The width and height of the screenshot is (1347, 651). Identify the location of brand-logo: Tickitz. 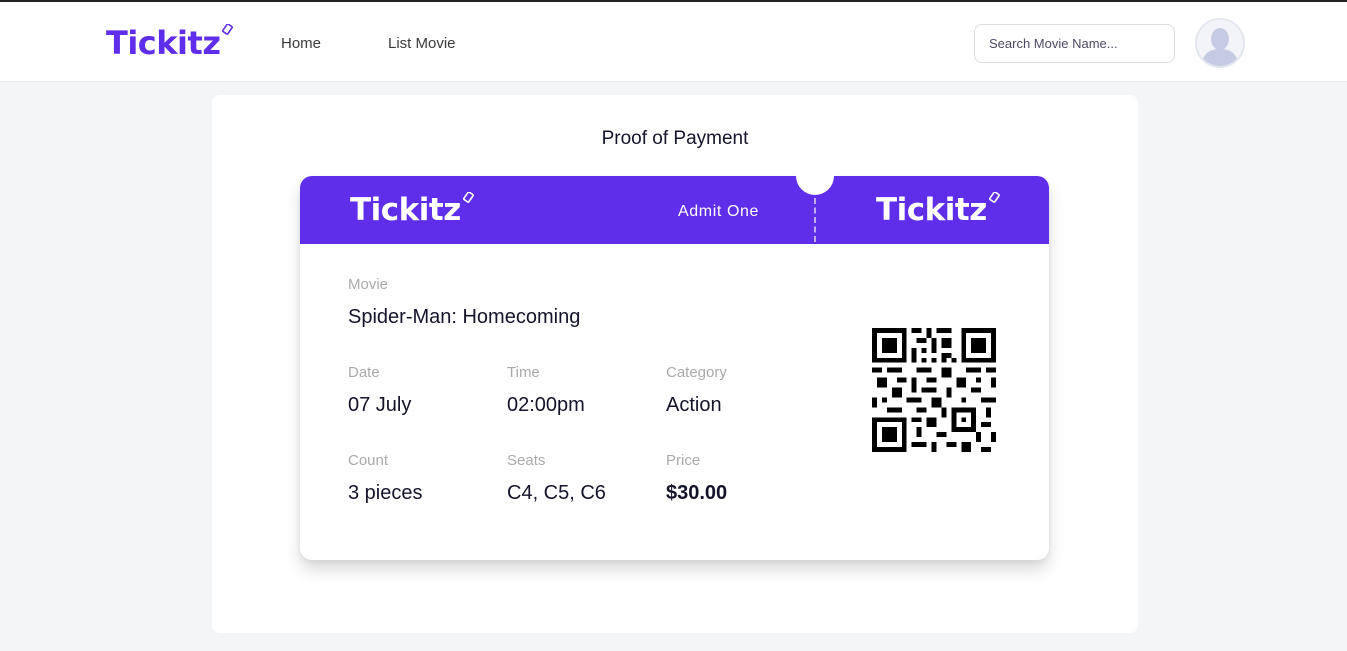
(170, 43).